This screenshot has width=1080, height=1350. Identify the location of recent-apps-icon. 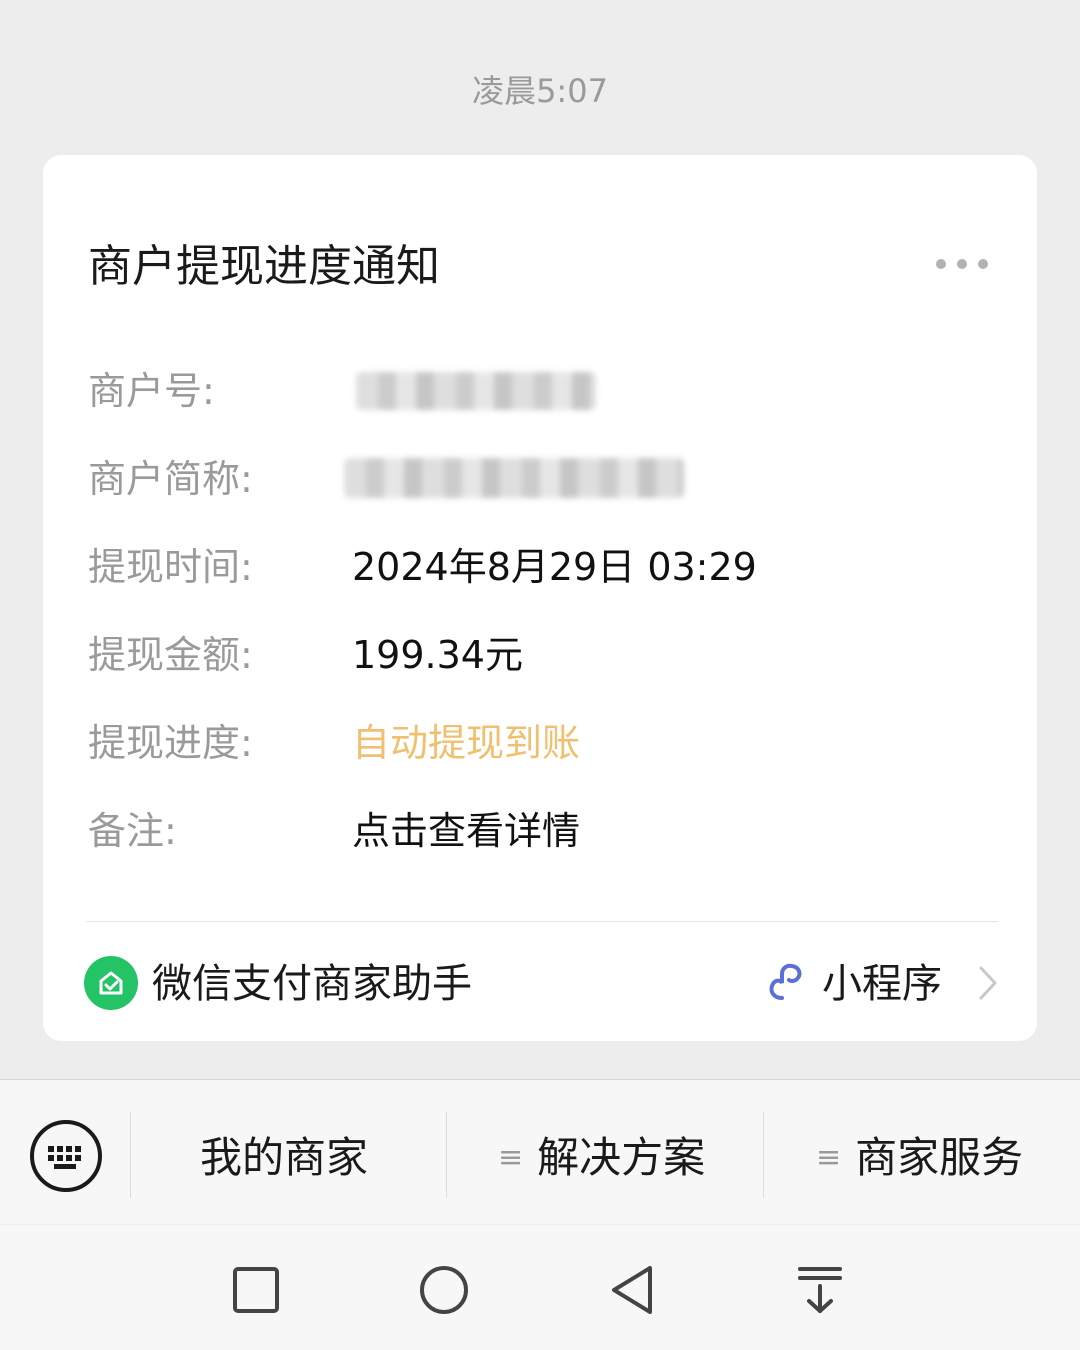
(256, 1290).